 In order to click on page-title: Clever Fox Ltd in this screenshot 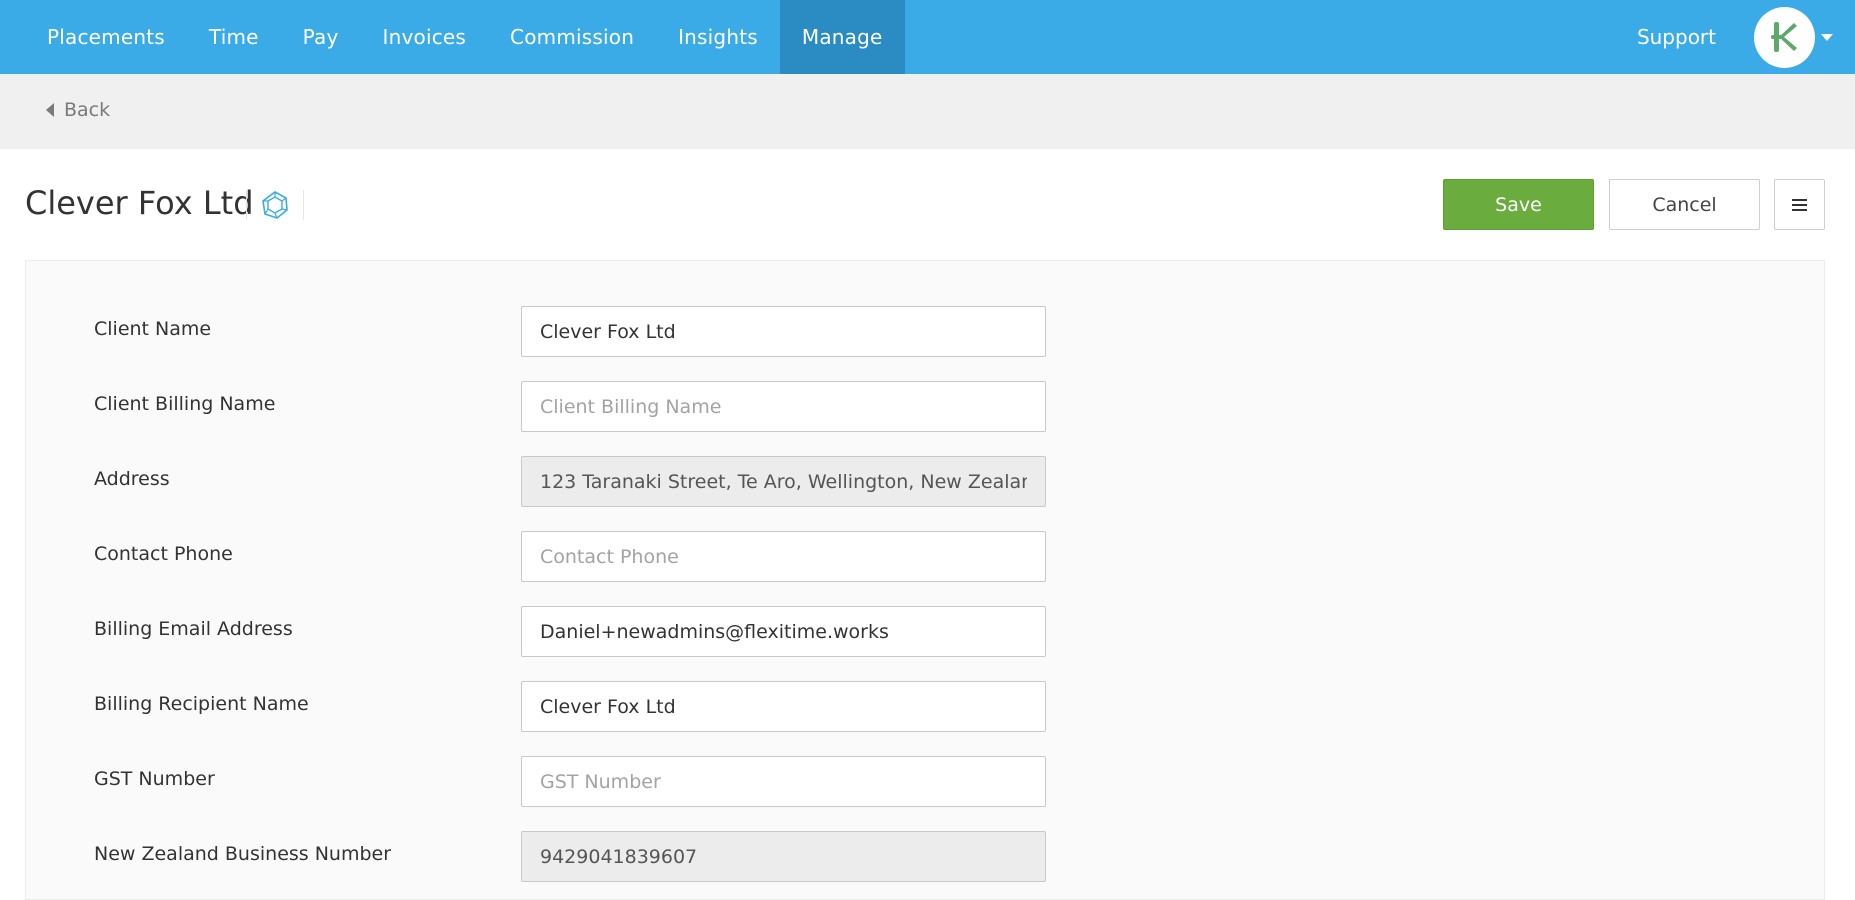, I will do `click(139, 203)`.